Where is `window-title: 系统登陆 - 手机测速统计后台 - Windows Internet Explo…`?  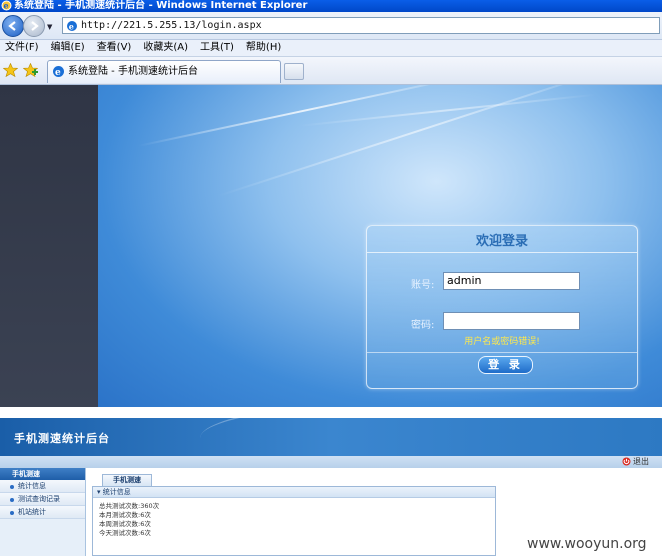 window-title: 系统登陆 - 手机测速统计后台 - Windows Internet Explo… is located at coordinates (161, 5).